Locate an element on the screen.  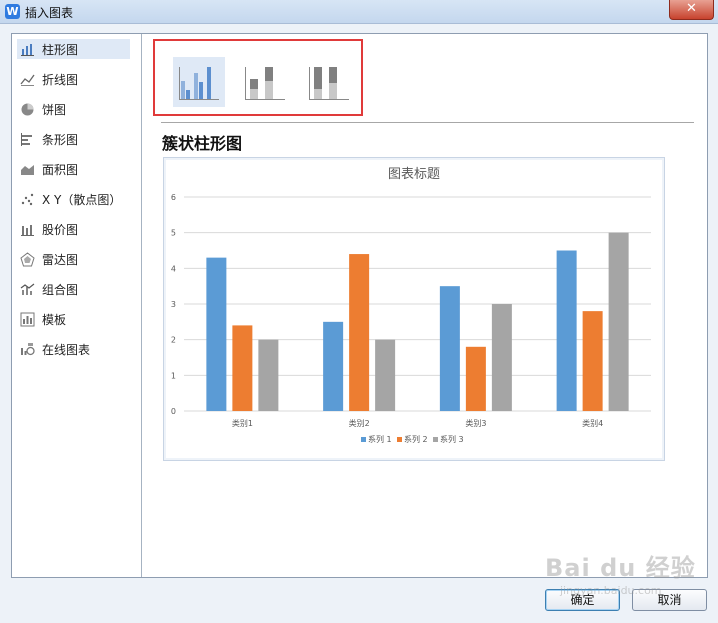
sidebar-item-label: 折线图 is located at coordinates (60, 79).